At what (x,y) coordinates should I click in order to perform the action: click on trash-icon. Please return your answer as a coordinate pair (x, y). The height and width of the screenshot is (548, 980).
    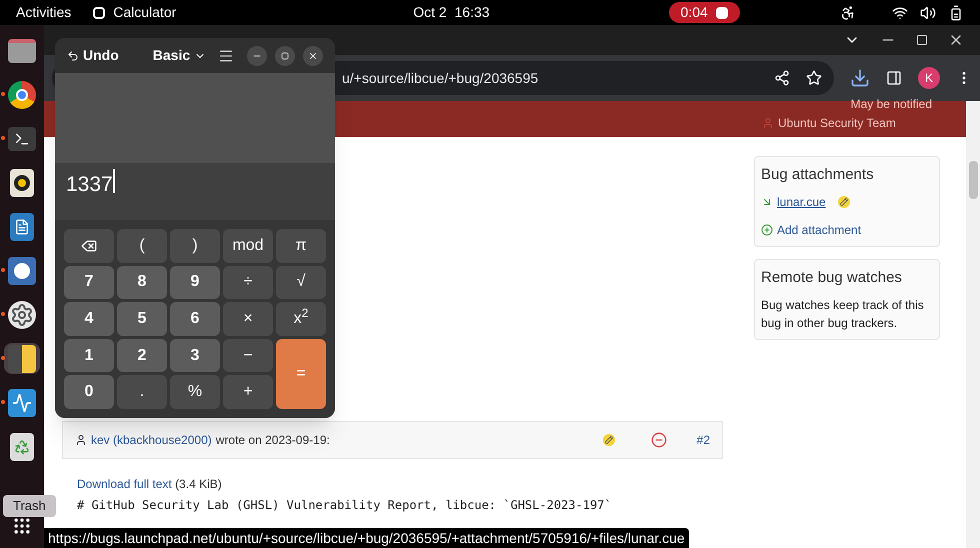
    Looking at the image, I should click on (22, 446).